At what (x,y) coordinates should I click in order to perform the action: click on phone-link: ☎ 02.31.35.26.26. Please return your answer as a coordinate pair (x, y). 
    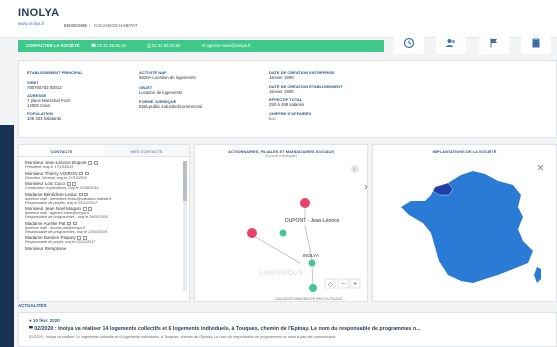
    Looking at the image, I should click on (113, 45).